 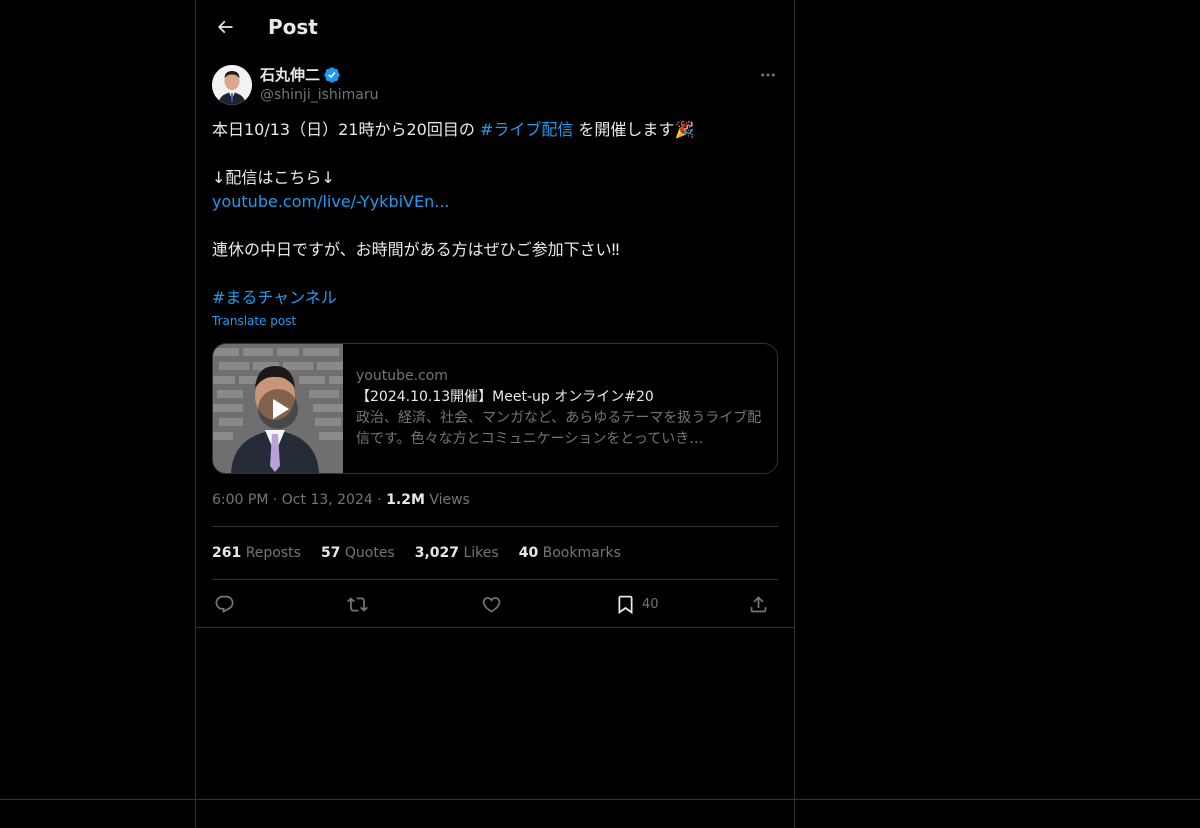 What do you see at coordinates (330, 553) in the screenshot?
I see `quotes-count: 57` at bounding box center [330, 553].